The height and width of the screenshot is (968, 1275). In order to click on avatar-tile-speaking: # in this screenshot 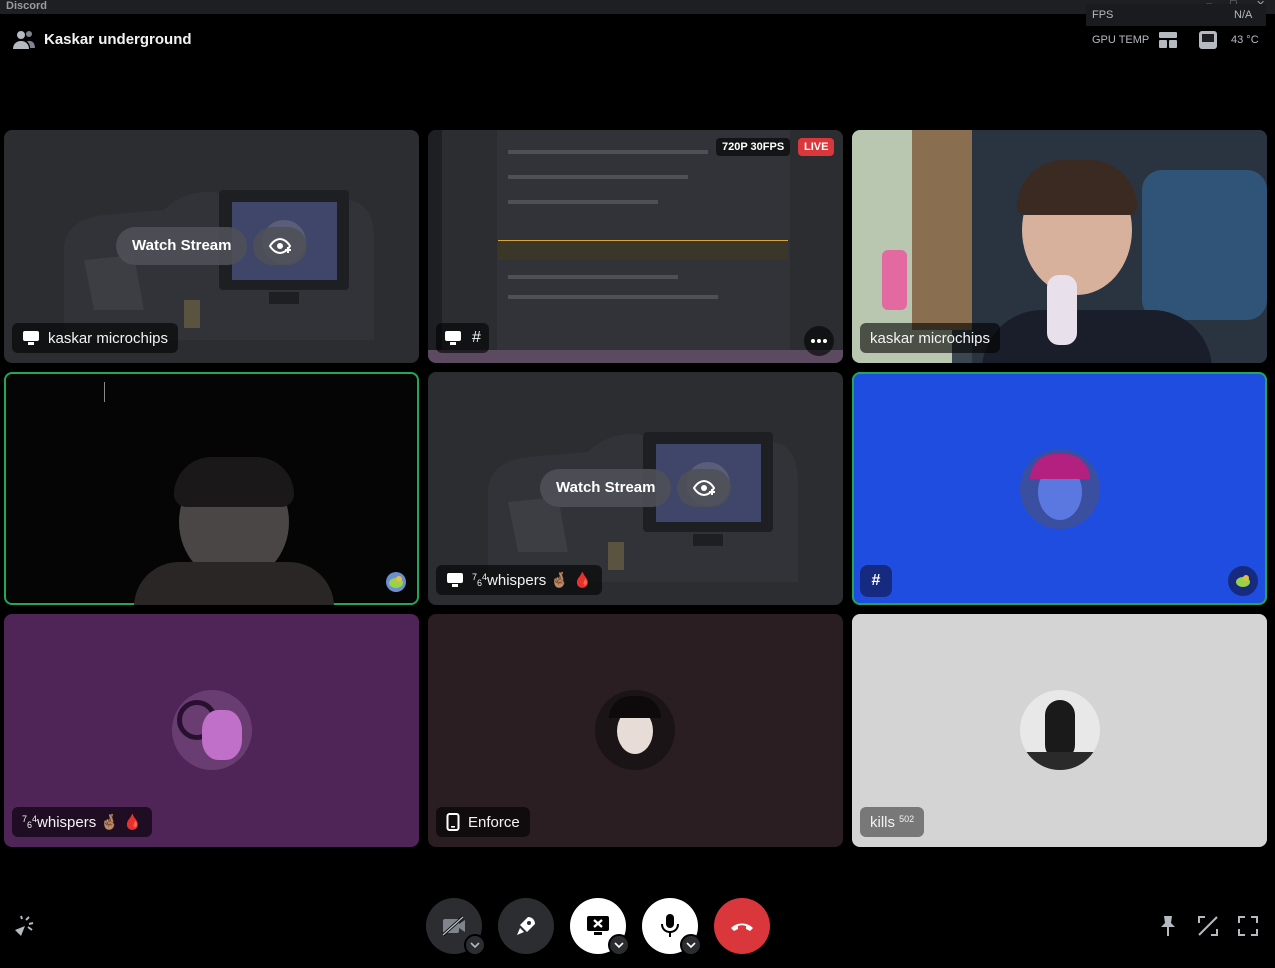, I will do `click(1059, 488)`.